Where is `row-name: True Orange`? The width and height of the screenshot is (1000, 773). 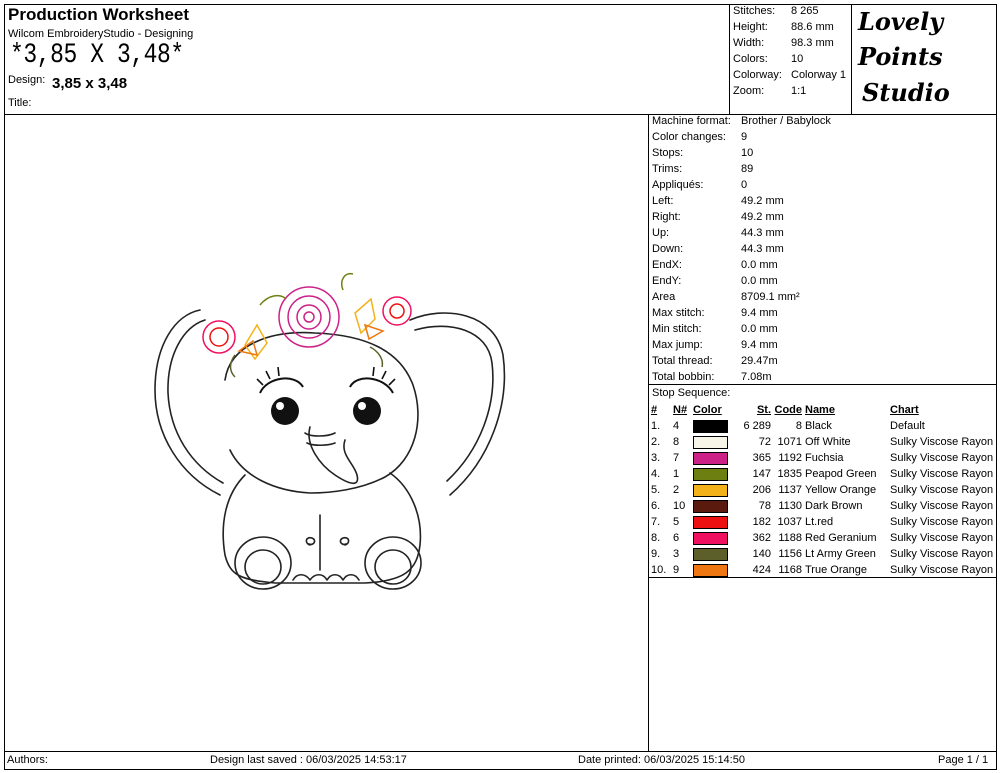 row-name: True Orange is located at coordinates (836, 570).